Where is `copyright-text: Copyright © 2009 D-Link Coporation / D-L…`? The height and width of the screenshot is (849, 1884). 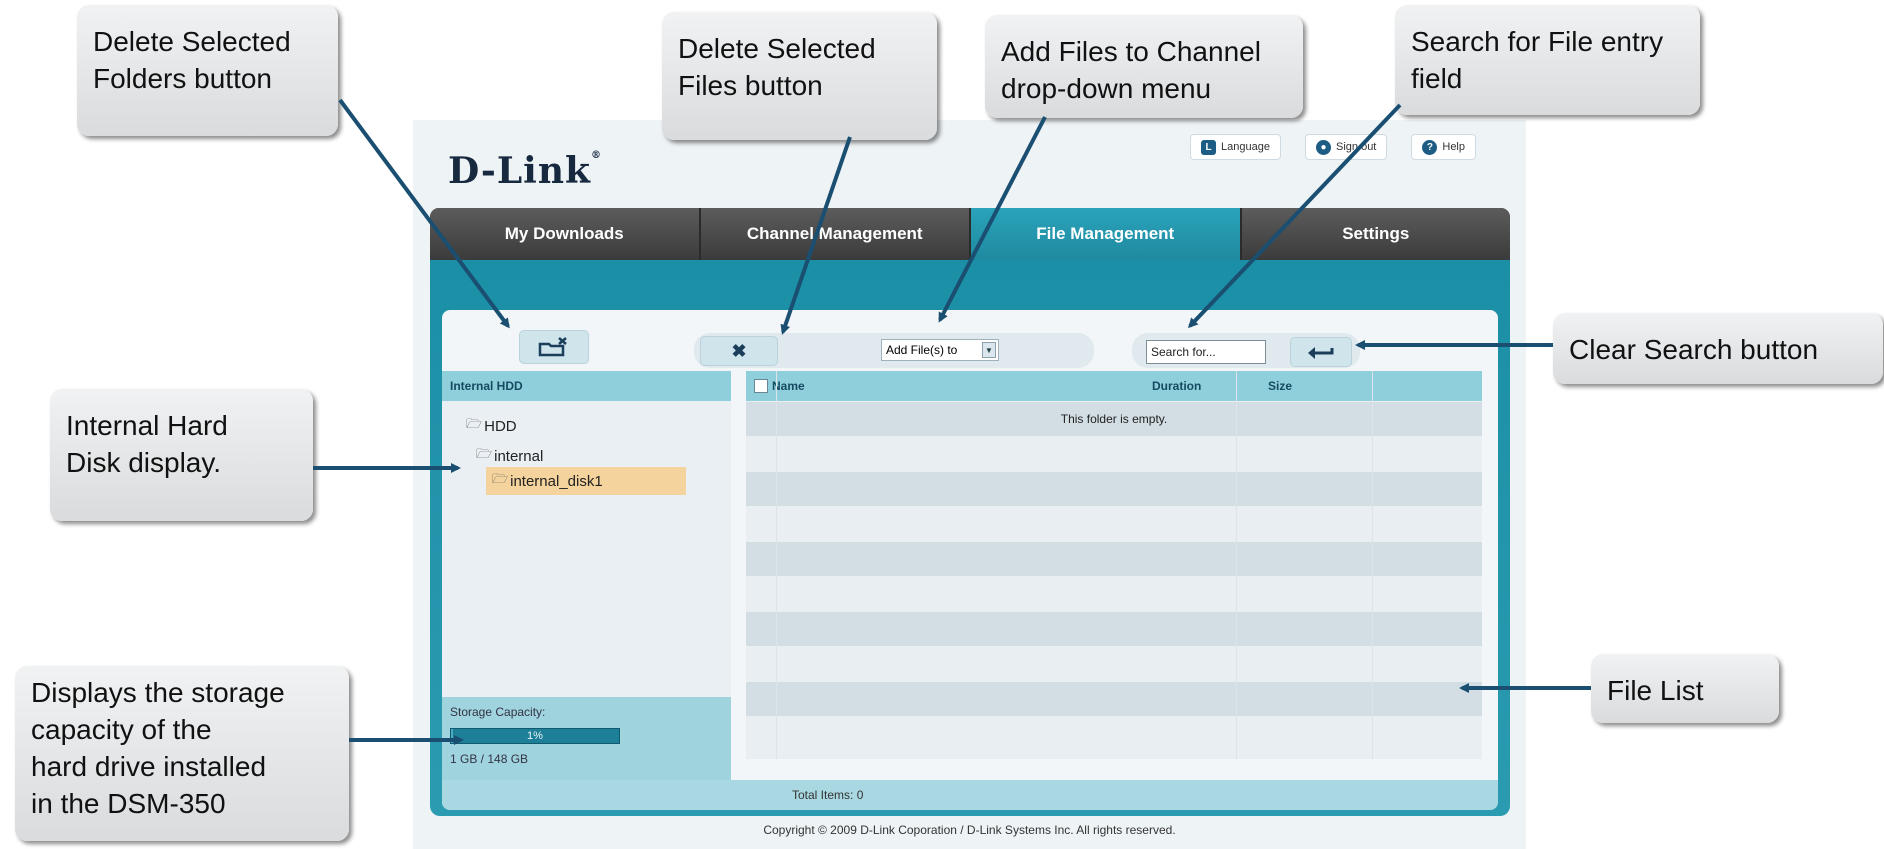 copyright-text: Copyright © 2009 D-Link Coporation / D-L… is located at coordinates (969, 830).